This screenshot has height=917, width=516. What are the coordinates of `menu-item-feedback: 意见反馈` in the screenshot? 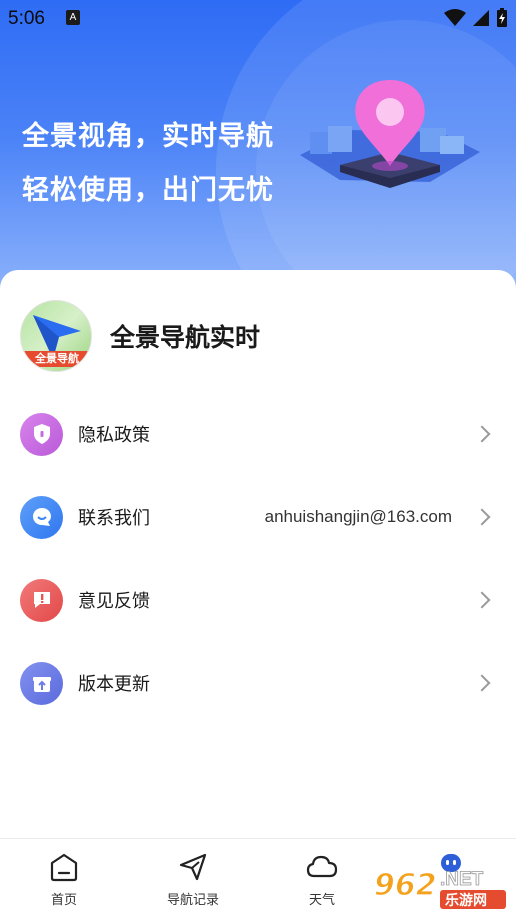 It's located at (258, 600).